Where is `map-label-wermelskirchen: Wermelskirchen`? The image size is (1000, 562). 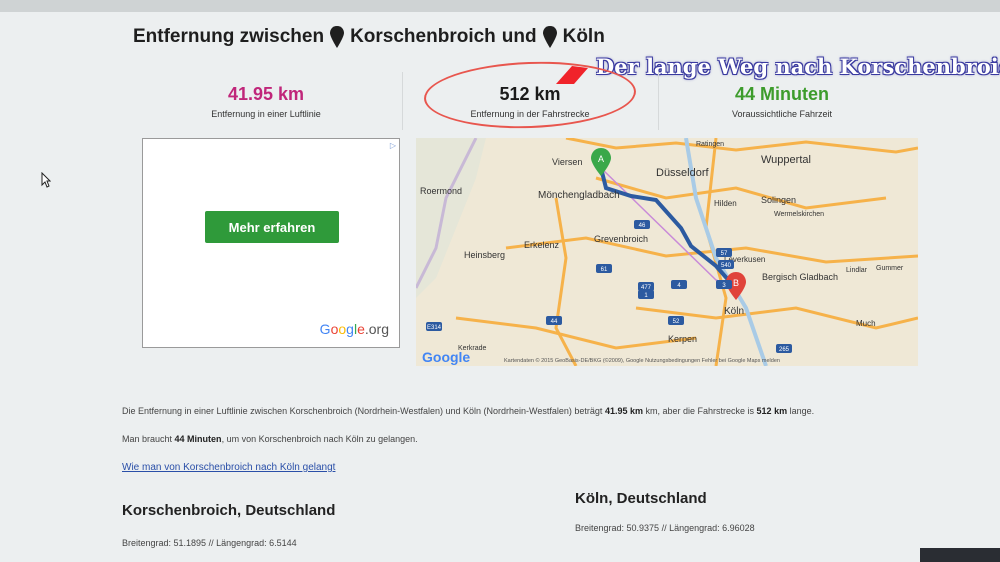
map-label-wermelskirchen: Wermelskirchen is located at coordinates (799, 214).